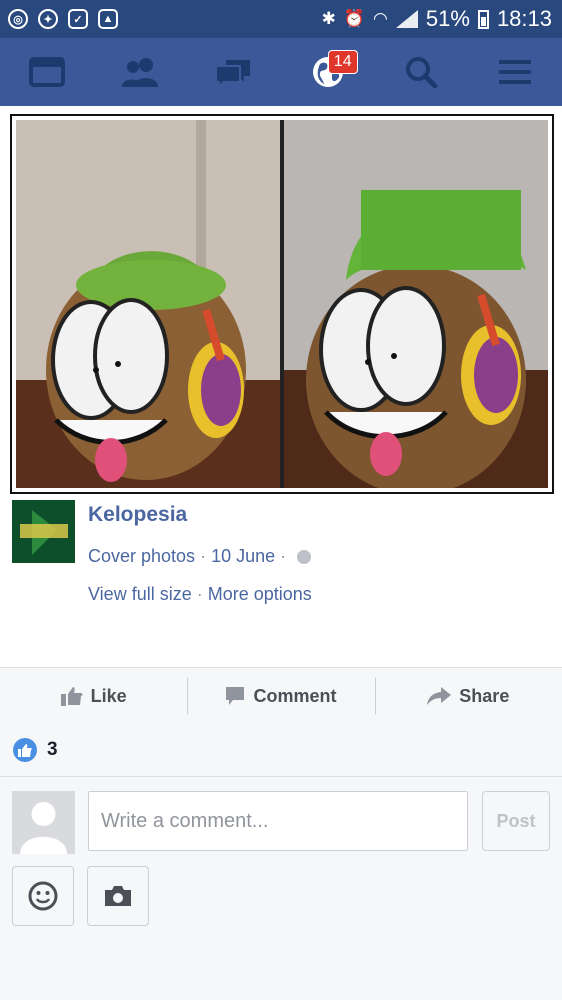 The image size is (562, 1000). What do you see at coordinates (141, 556) in the screenshot?
I see `album-link: Cover photos` at bounding box center [141, 556].